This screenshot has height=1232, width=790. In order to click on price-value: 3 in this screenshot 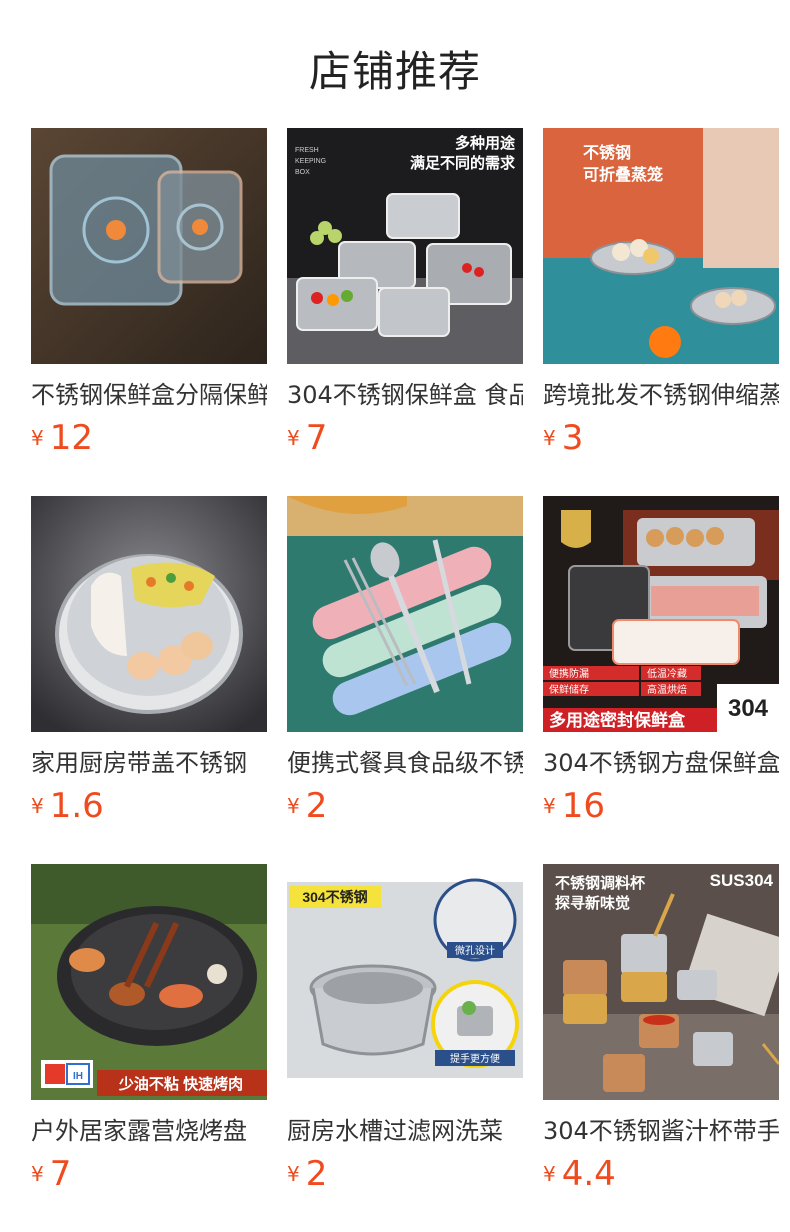, I will do `click(572, 438)`.